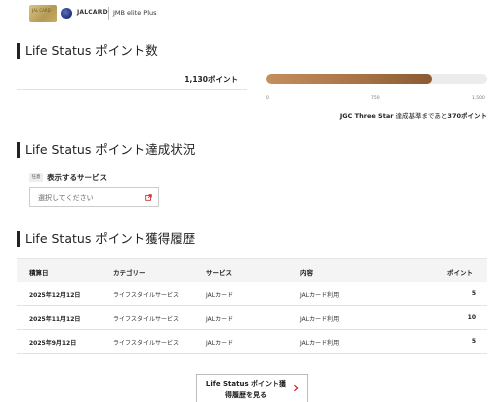  What do you see at coordinates (375, 98) in the screenshot?
I see `tick-mid: 750` at bounding box center [375, 98].